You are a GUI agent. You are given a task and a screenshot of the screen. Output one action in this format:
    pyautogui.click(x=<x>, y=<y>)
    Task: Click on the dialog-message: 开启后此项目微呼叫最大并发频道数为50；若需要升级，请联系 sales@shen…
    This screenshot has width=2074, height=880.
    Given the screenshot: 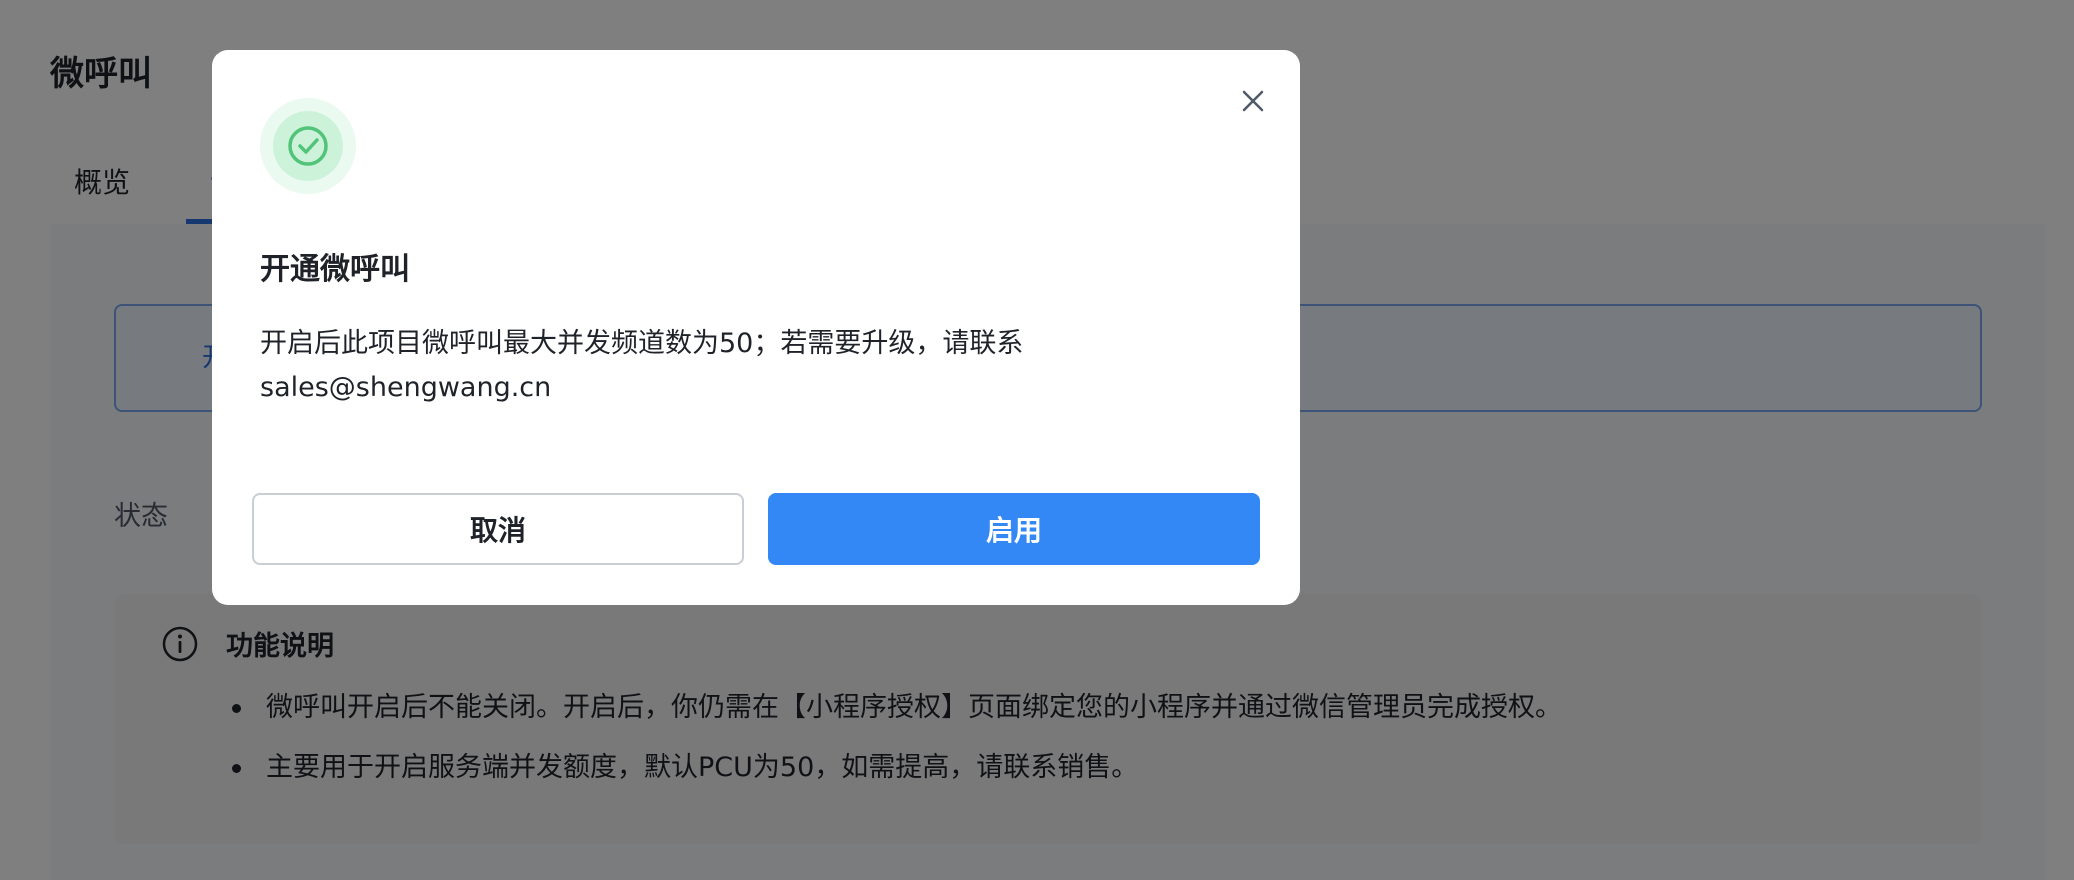 What is the action you would take?
    pyautogui.click(x=755, y=366)
    